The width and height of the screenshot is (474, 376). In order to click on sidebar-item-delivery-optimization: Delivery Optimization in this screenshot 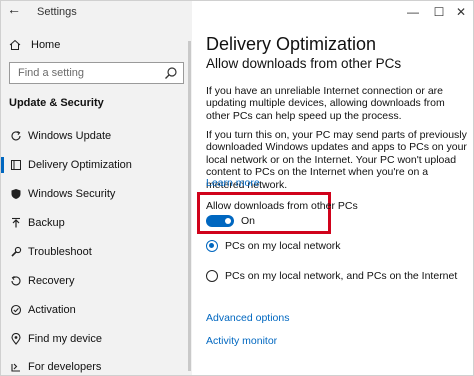, I will do `click(96, 165)`.